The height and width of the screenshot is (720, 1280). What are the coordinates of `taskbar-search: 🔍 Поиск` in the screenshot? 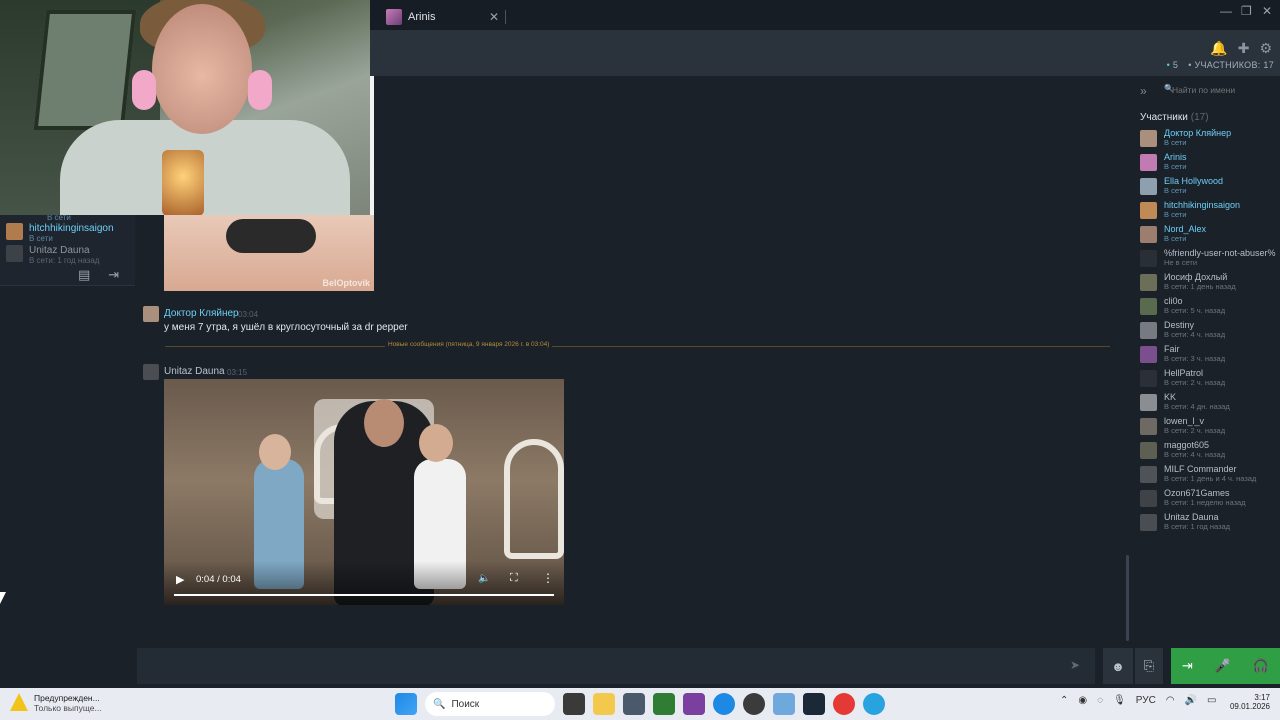 It's located at (490, 704).